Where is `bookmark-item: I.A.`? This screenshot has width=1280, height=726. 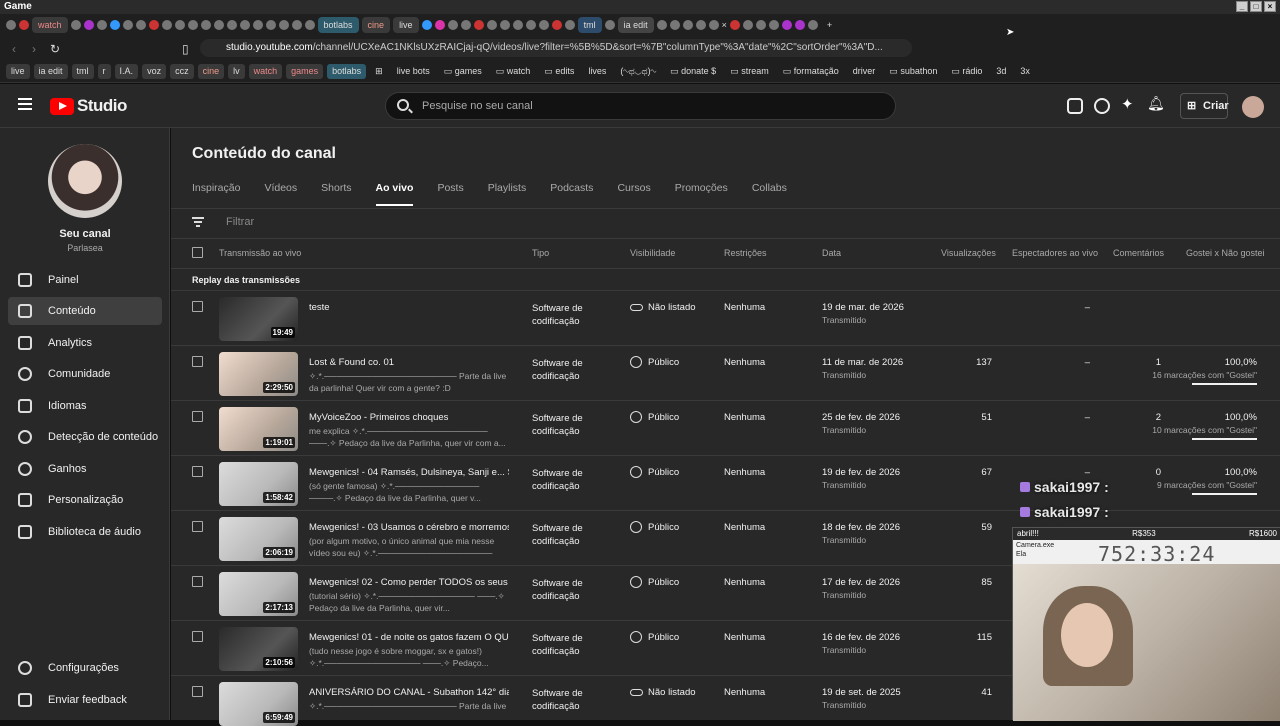
bookmark-item: I.A. is located at coordinates (126, 71).